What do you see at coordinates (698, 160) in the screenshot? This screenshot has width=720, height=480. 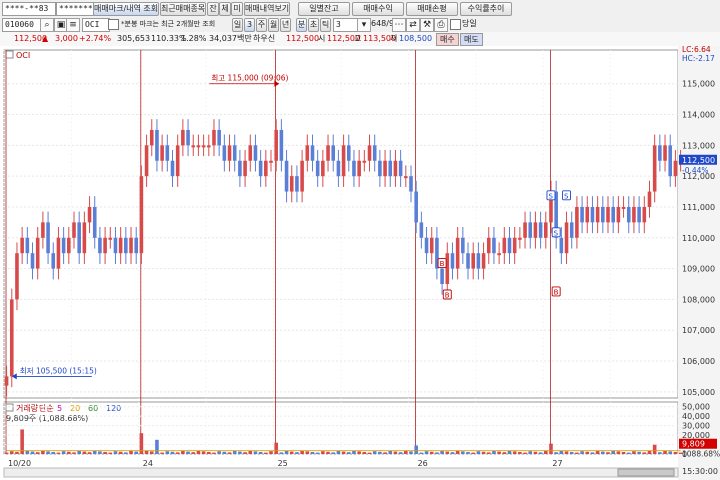 I see `last-price-tag-text: 112,500` at bounding box center [698, 160].